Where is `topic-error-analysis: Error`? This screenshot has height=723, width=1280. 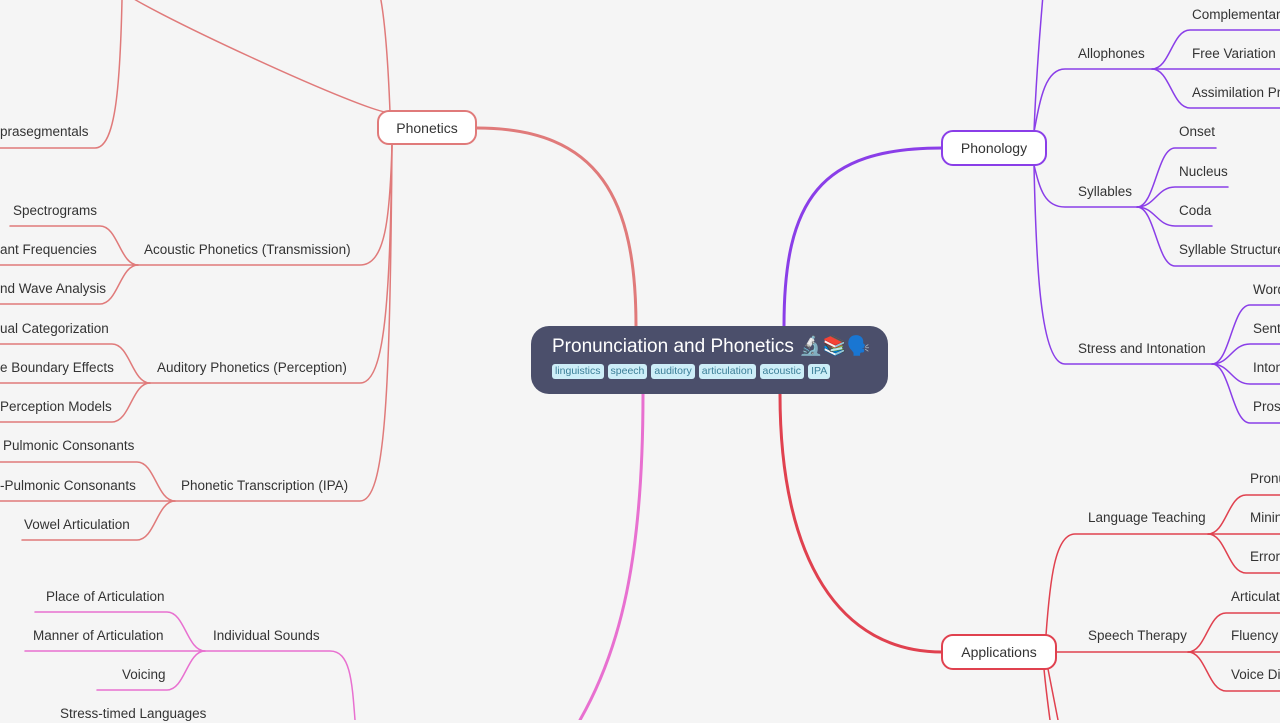
topic-error-analysis: Error is located at coordinates (1265, 557).